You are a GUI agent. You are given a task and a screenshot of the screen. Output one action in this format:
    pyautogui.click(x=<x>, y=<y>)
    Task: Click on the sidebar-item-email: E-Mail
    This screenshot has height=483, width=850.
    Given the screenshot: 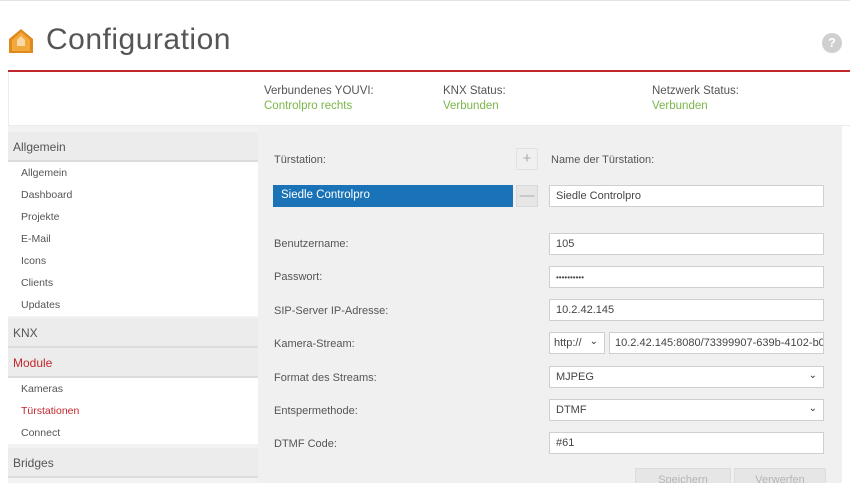 What is the action you would take?
    pyautogui.click(x=133, y=239)
    